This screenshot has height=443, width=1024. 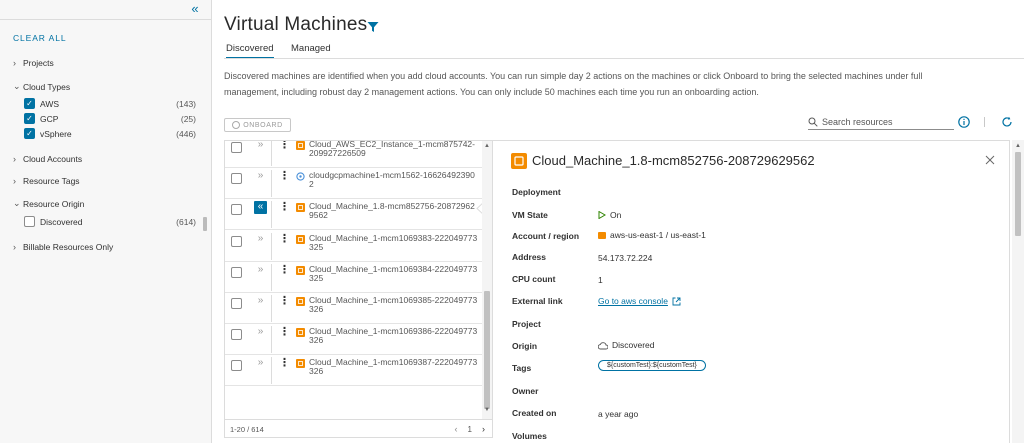 What do you see at coordinates (483, 429) in the screenshot?
I see `next-page-icon: ›` at bounding box center [483, 429].